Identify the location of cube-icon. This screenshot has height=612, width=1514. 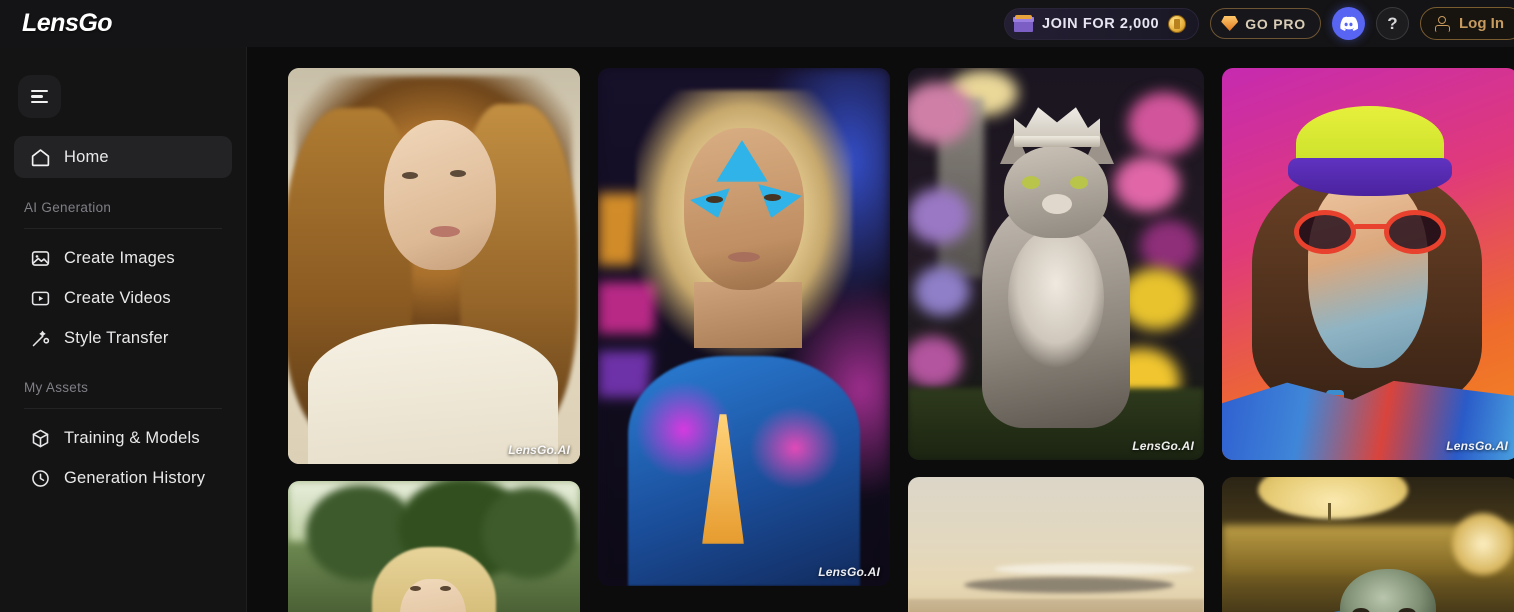
(40, 438).